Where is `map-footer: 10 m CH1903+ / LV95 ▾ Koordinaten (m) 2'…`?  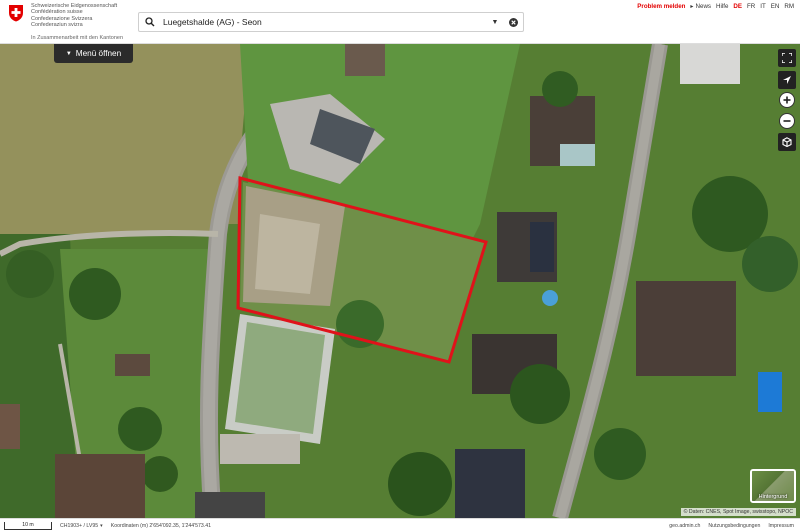
map-footer: 10 m CH1903+ / LV95 ▾ Koordinaten (m) 2'… is located at coordinates (400, 525).